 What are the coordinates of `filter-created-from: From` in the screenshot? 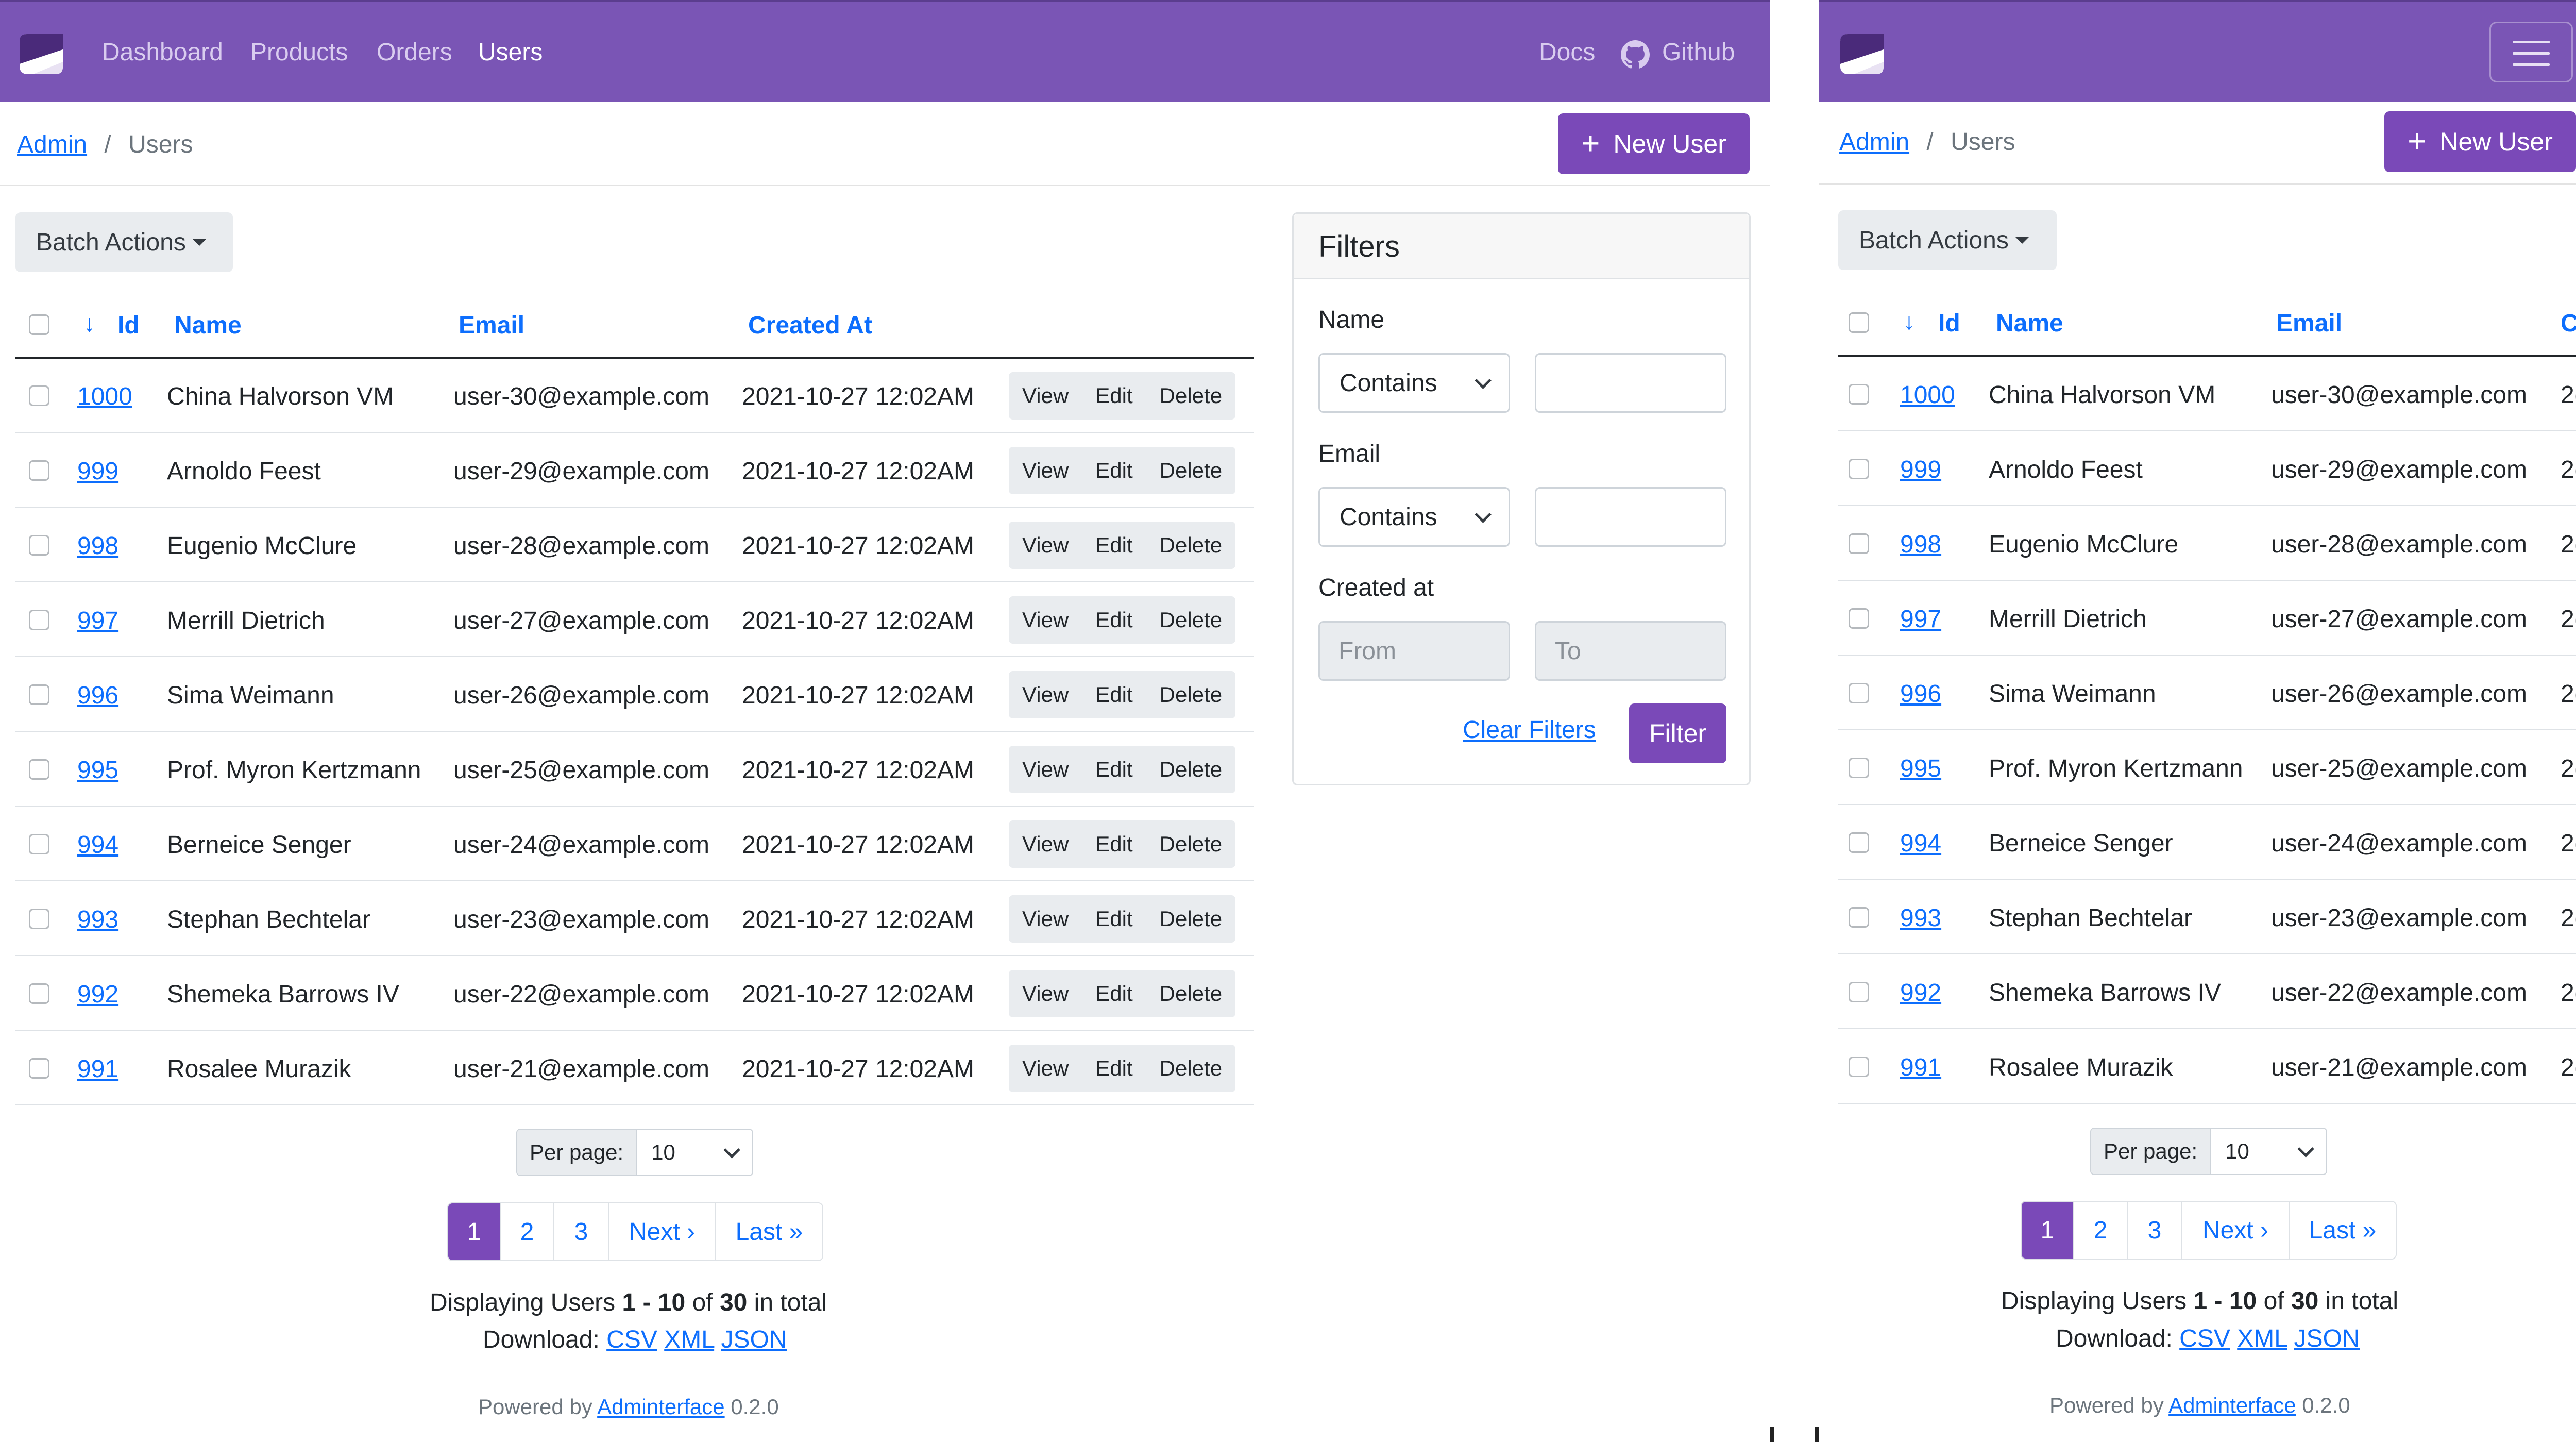 It's located at (1414, 651).